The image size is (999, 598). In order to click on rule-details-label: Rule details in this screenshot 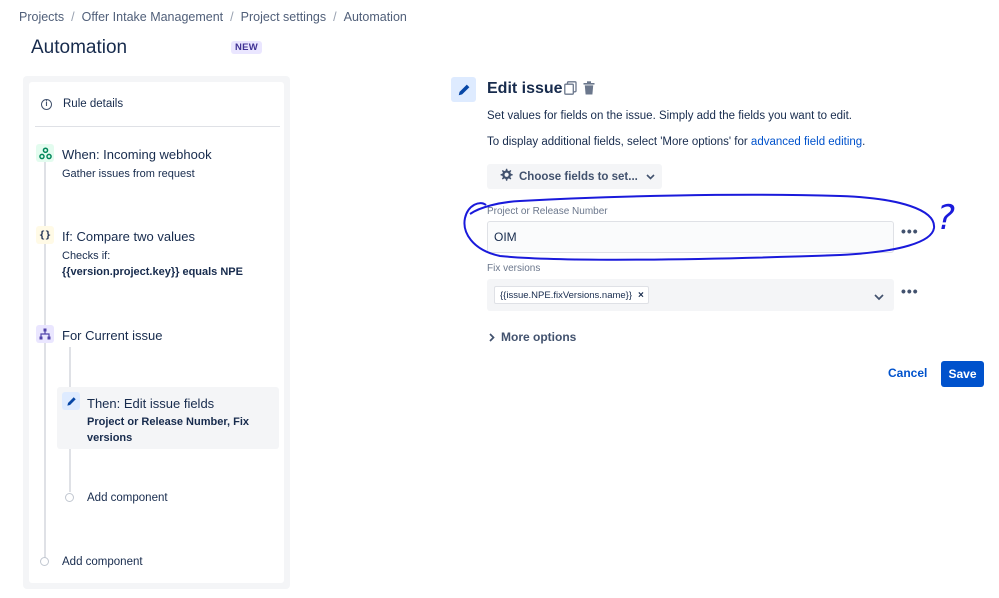, I will do `click(93, 104)`.